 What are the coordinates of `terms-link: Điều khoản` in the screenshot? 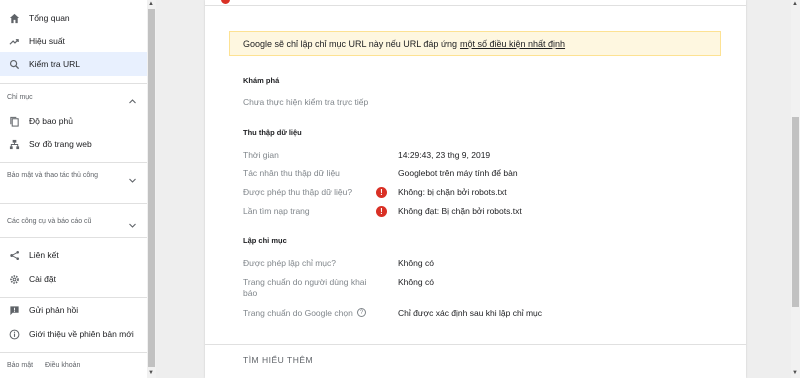 It's located at (62, 365).